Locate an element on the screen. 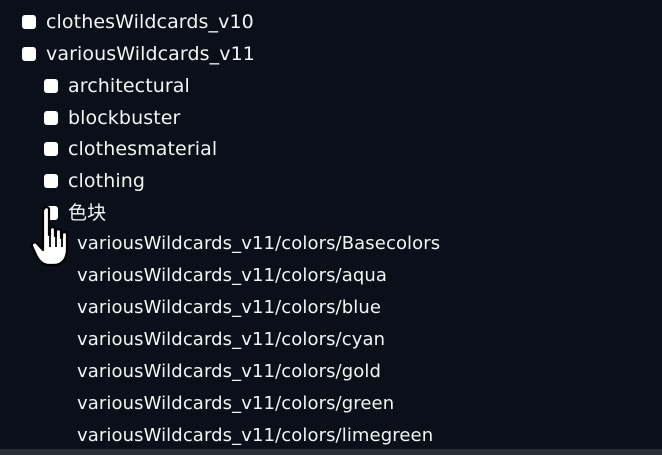  wildcard-leaf-limegreen: variousWildcards_v11/colors/limegreen is located at coordinates (255, 436).